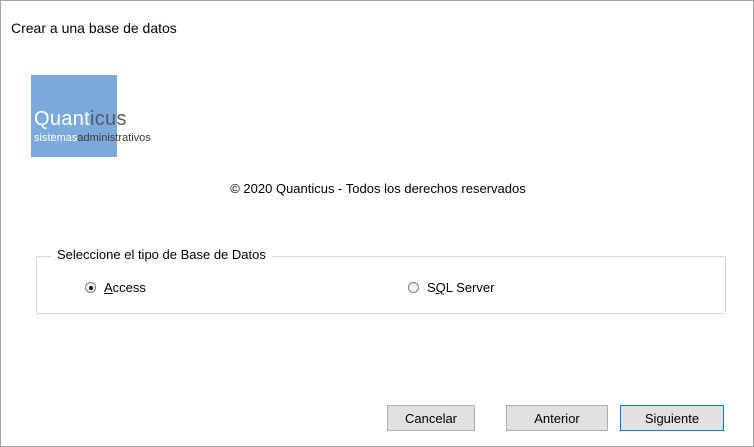 The width and height of the screenshot is (754, 447). I want to click on radio-checked-icon, so click(90, 287).